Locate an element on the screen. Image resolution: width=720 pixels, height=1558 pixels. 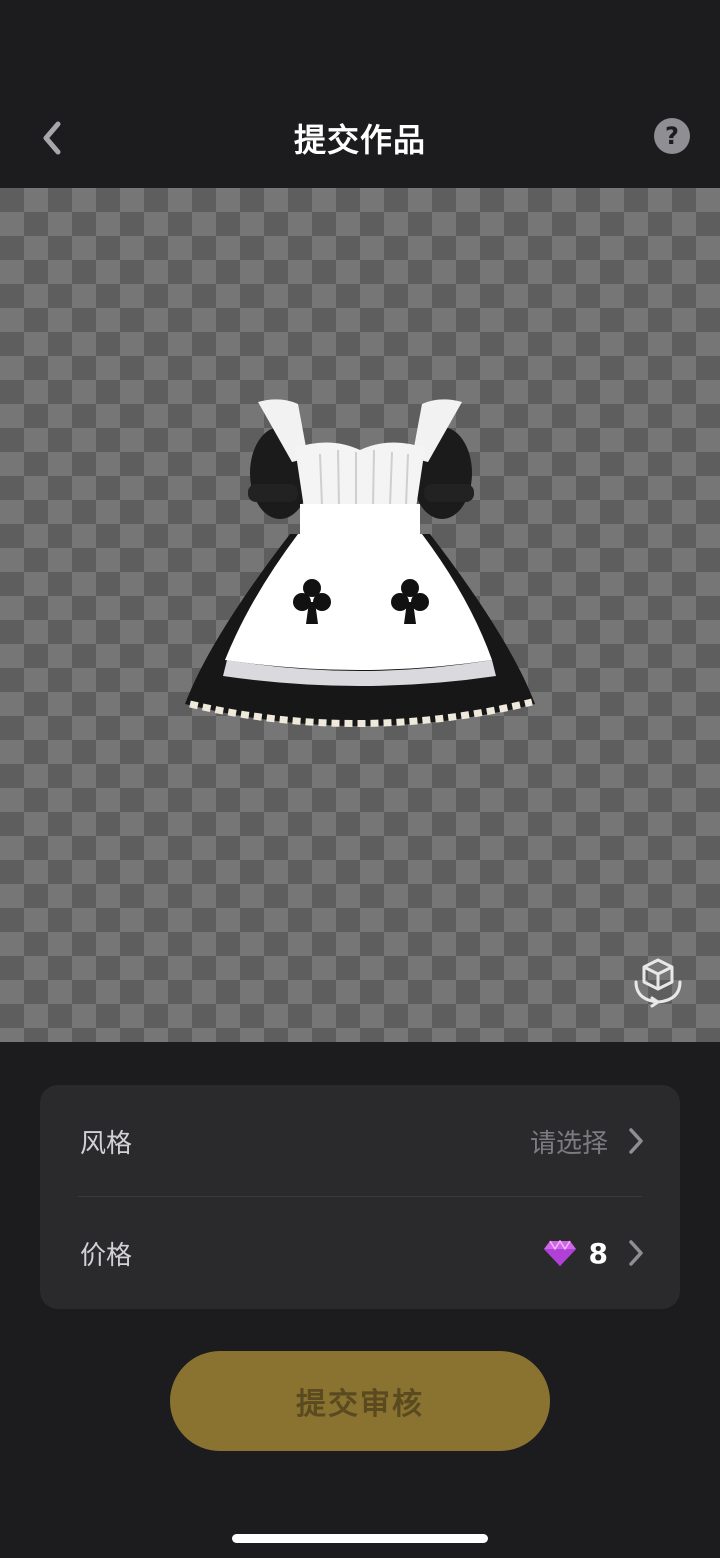
price-row: 价格 8 is located at coordinates (360, 1253).